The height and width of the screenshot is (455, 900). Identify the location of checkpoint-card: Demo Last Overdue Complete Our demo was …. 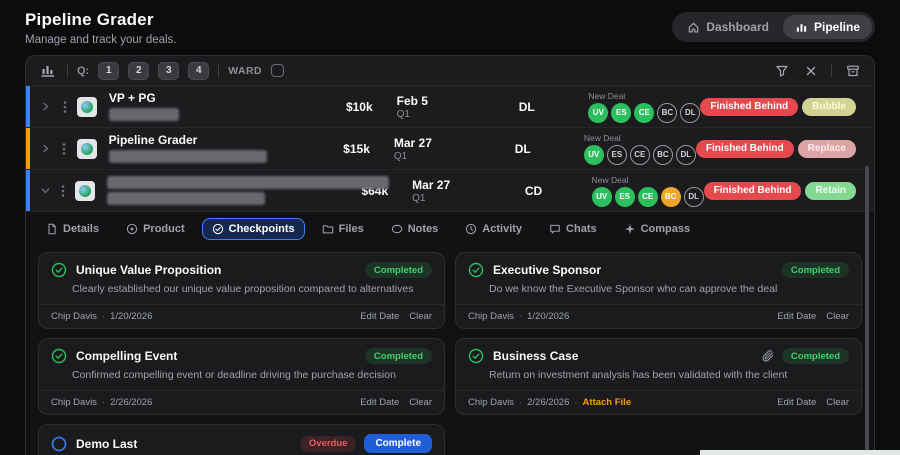
(241, 439).